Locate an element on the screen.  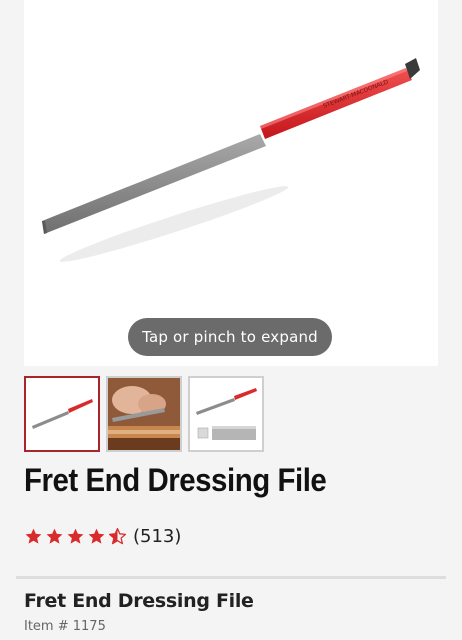
item-number: Item # 1175 is located at coordinates (65, 626).